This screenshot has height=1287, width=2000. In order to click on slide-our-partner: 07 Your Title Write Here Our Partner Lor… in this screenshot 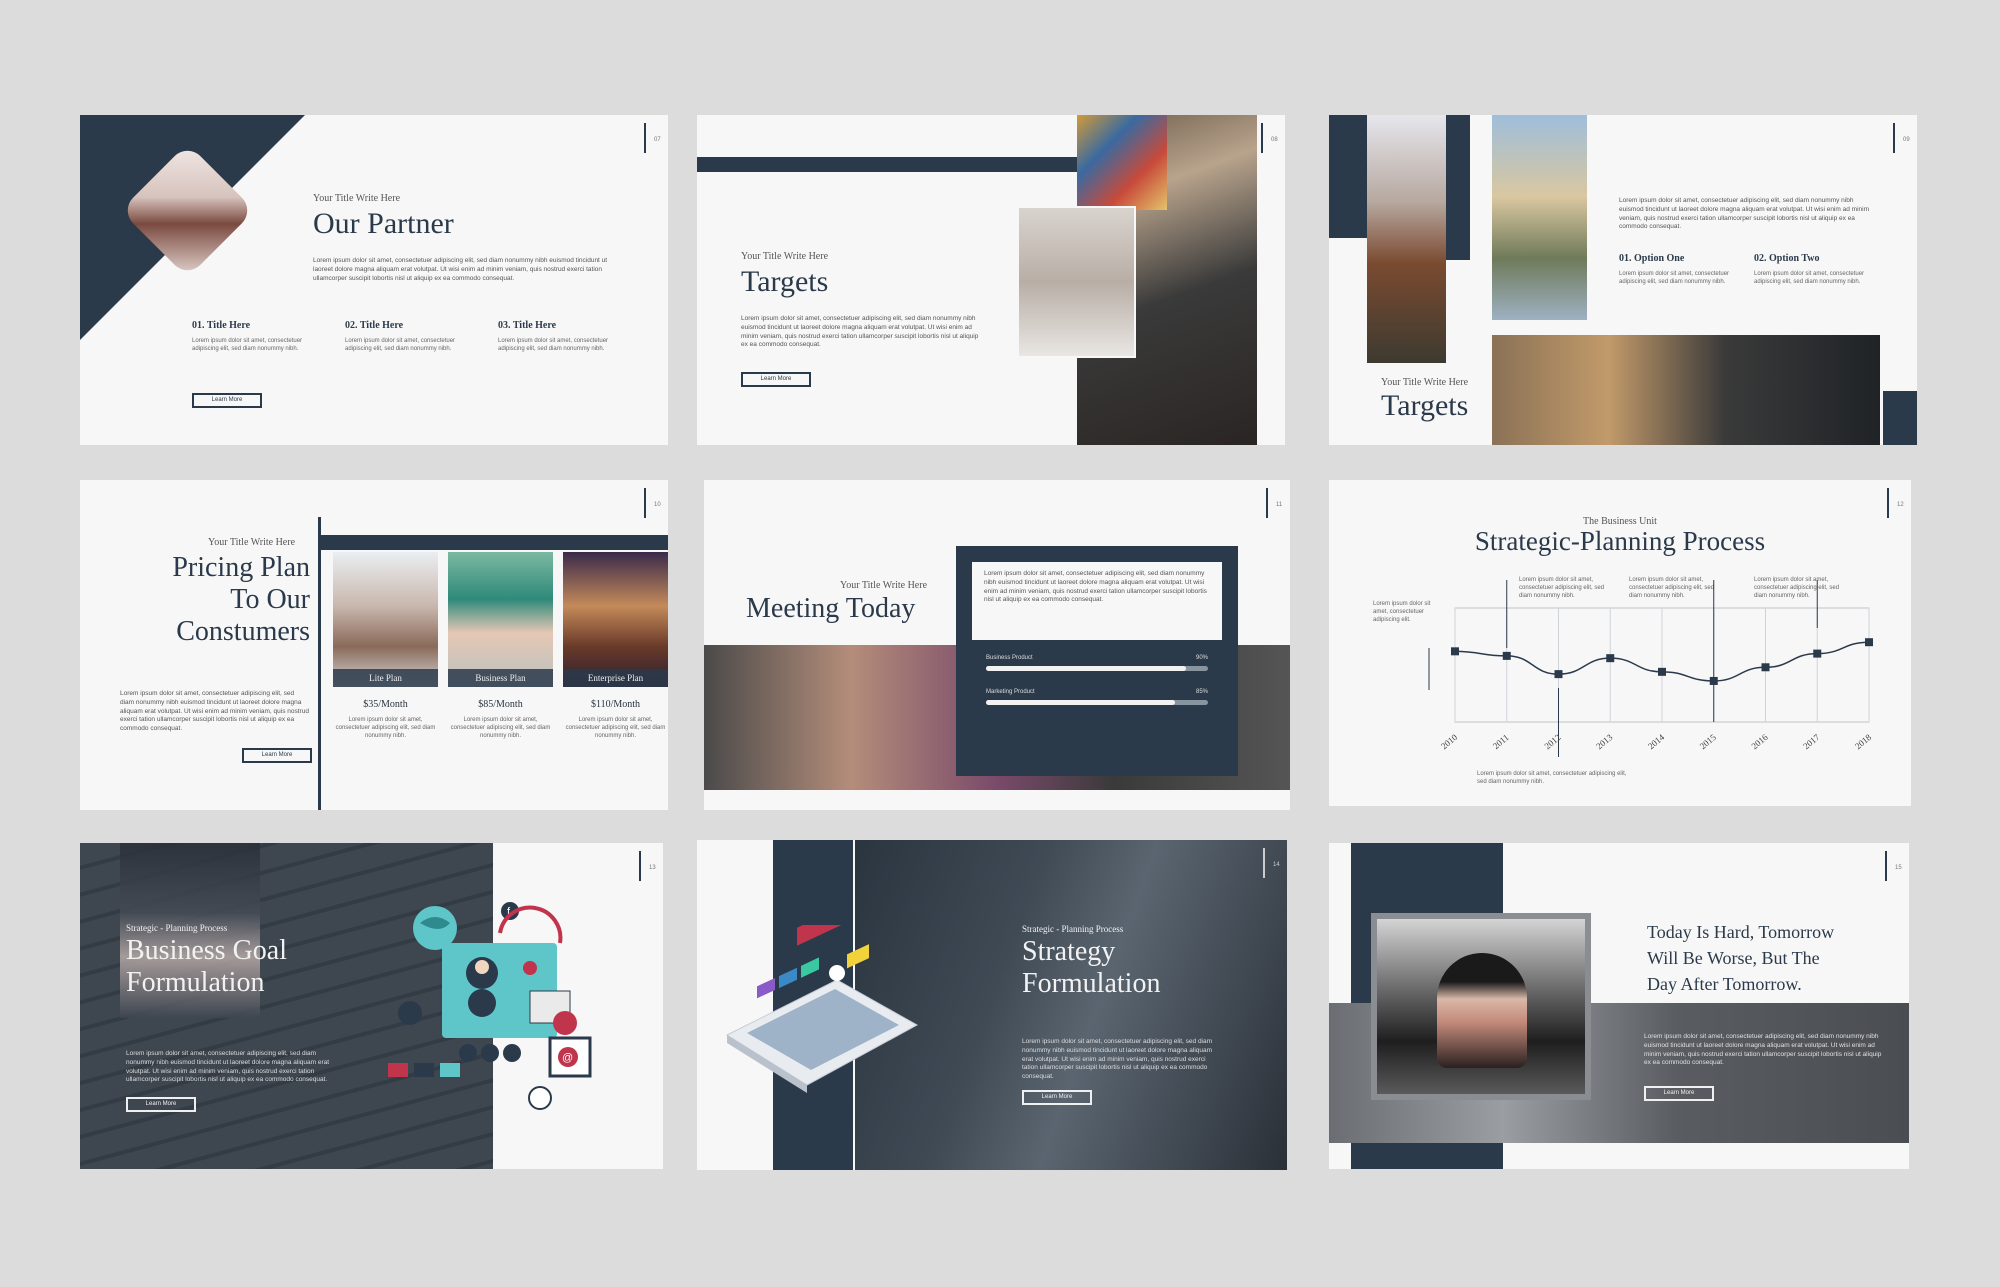, I will do `click(374, 280)`.